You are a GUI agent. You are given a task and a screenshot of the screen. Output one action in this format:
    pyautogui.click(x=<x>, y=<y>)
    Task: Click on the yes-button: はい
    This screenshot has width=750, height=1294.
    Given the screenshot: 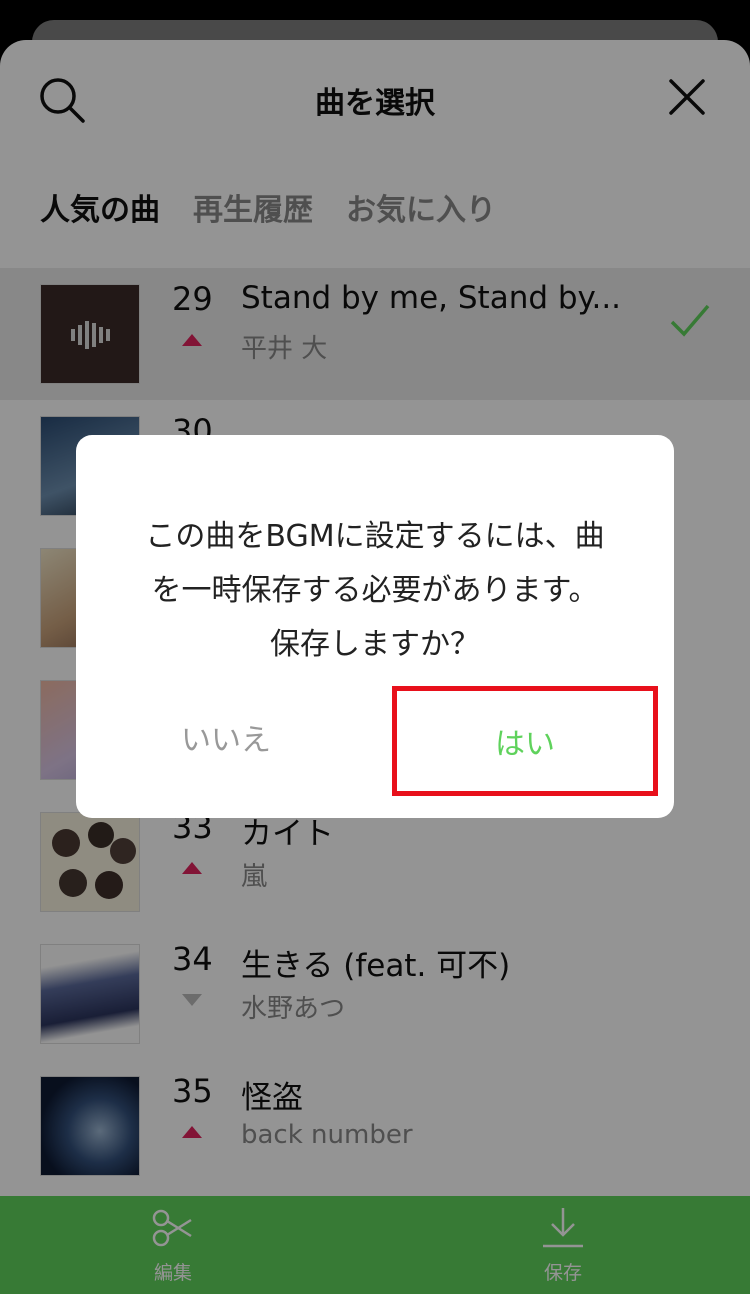 What is the action you would take?
    pyautogui.click(x=525, y=741)
    